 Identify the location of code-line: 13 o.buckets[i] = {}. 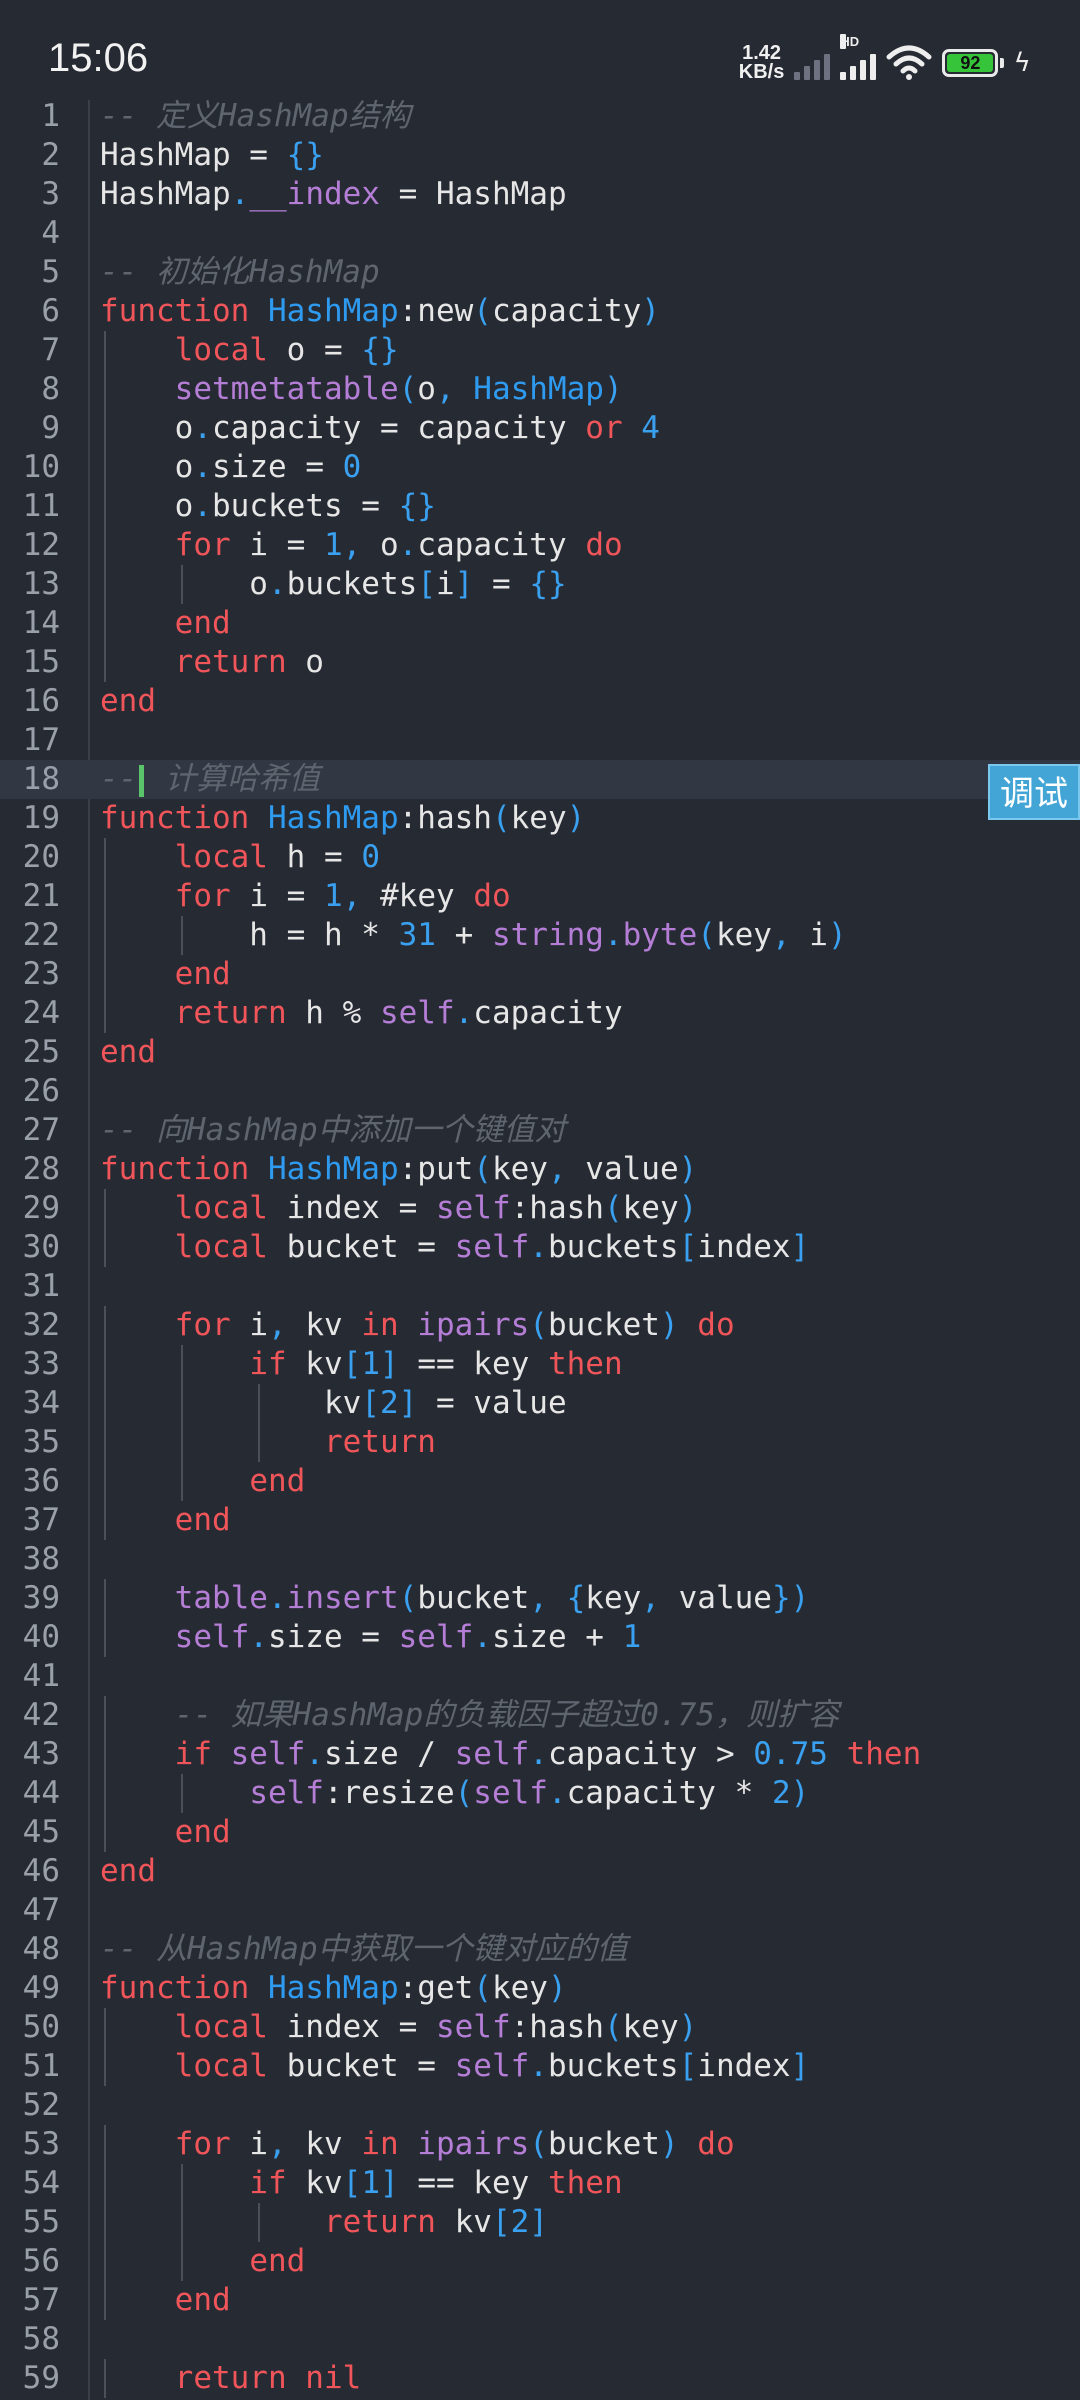
(540, 584).